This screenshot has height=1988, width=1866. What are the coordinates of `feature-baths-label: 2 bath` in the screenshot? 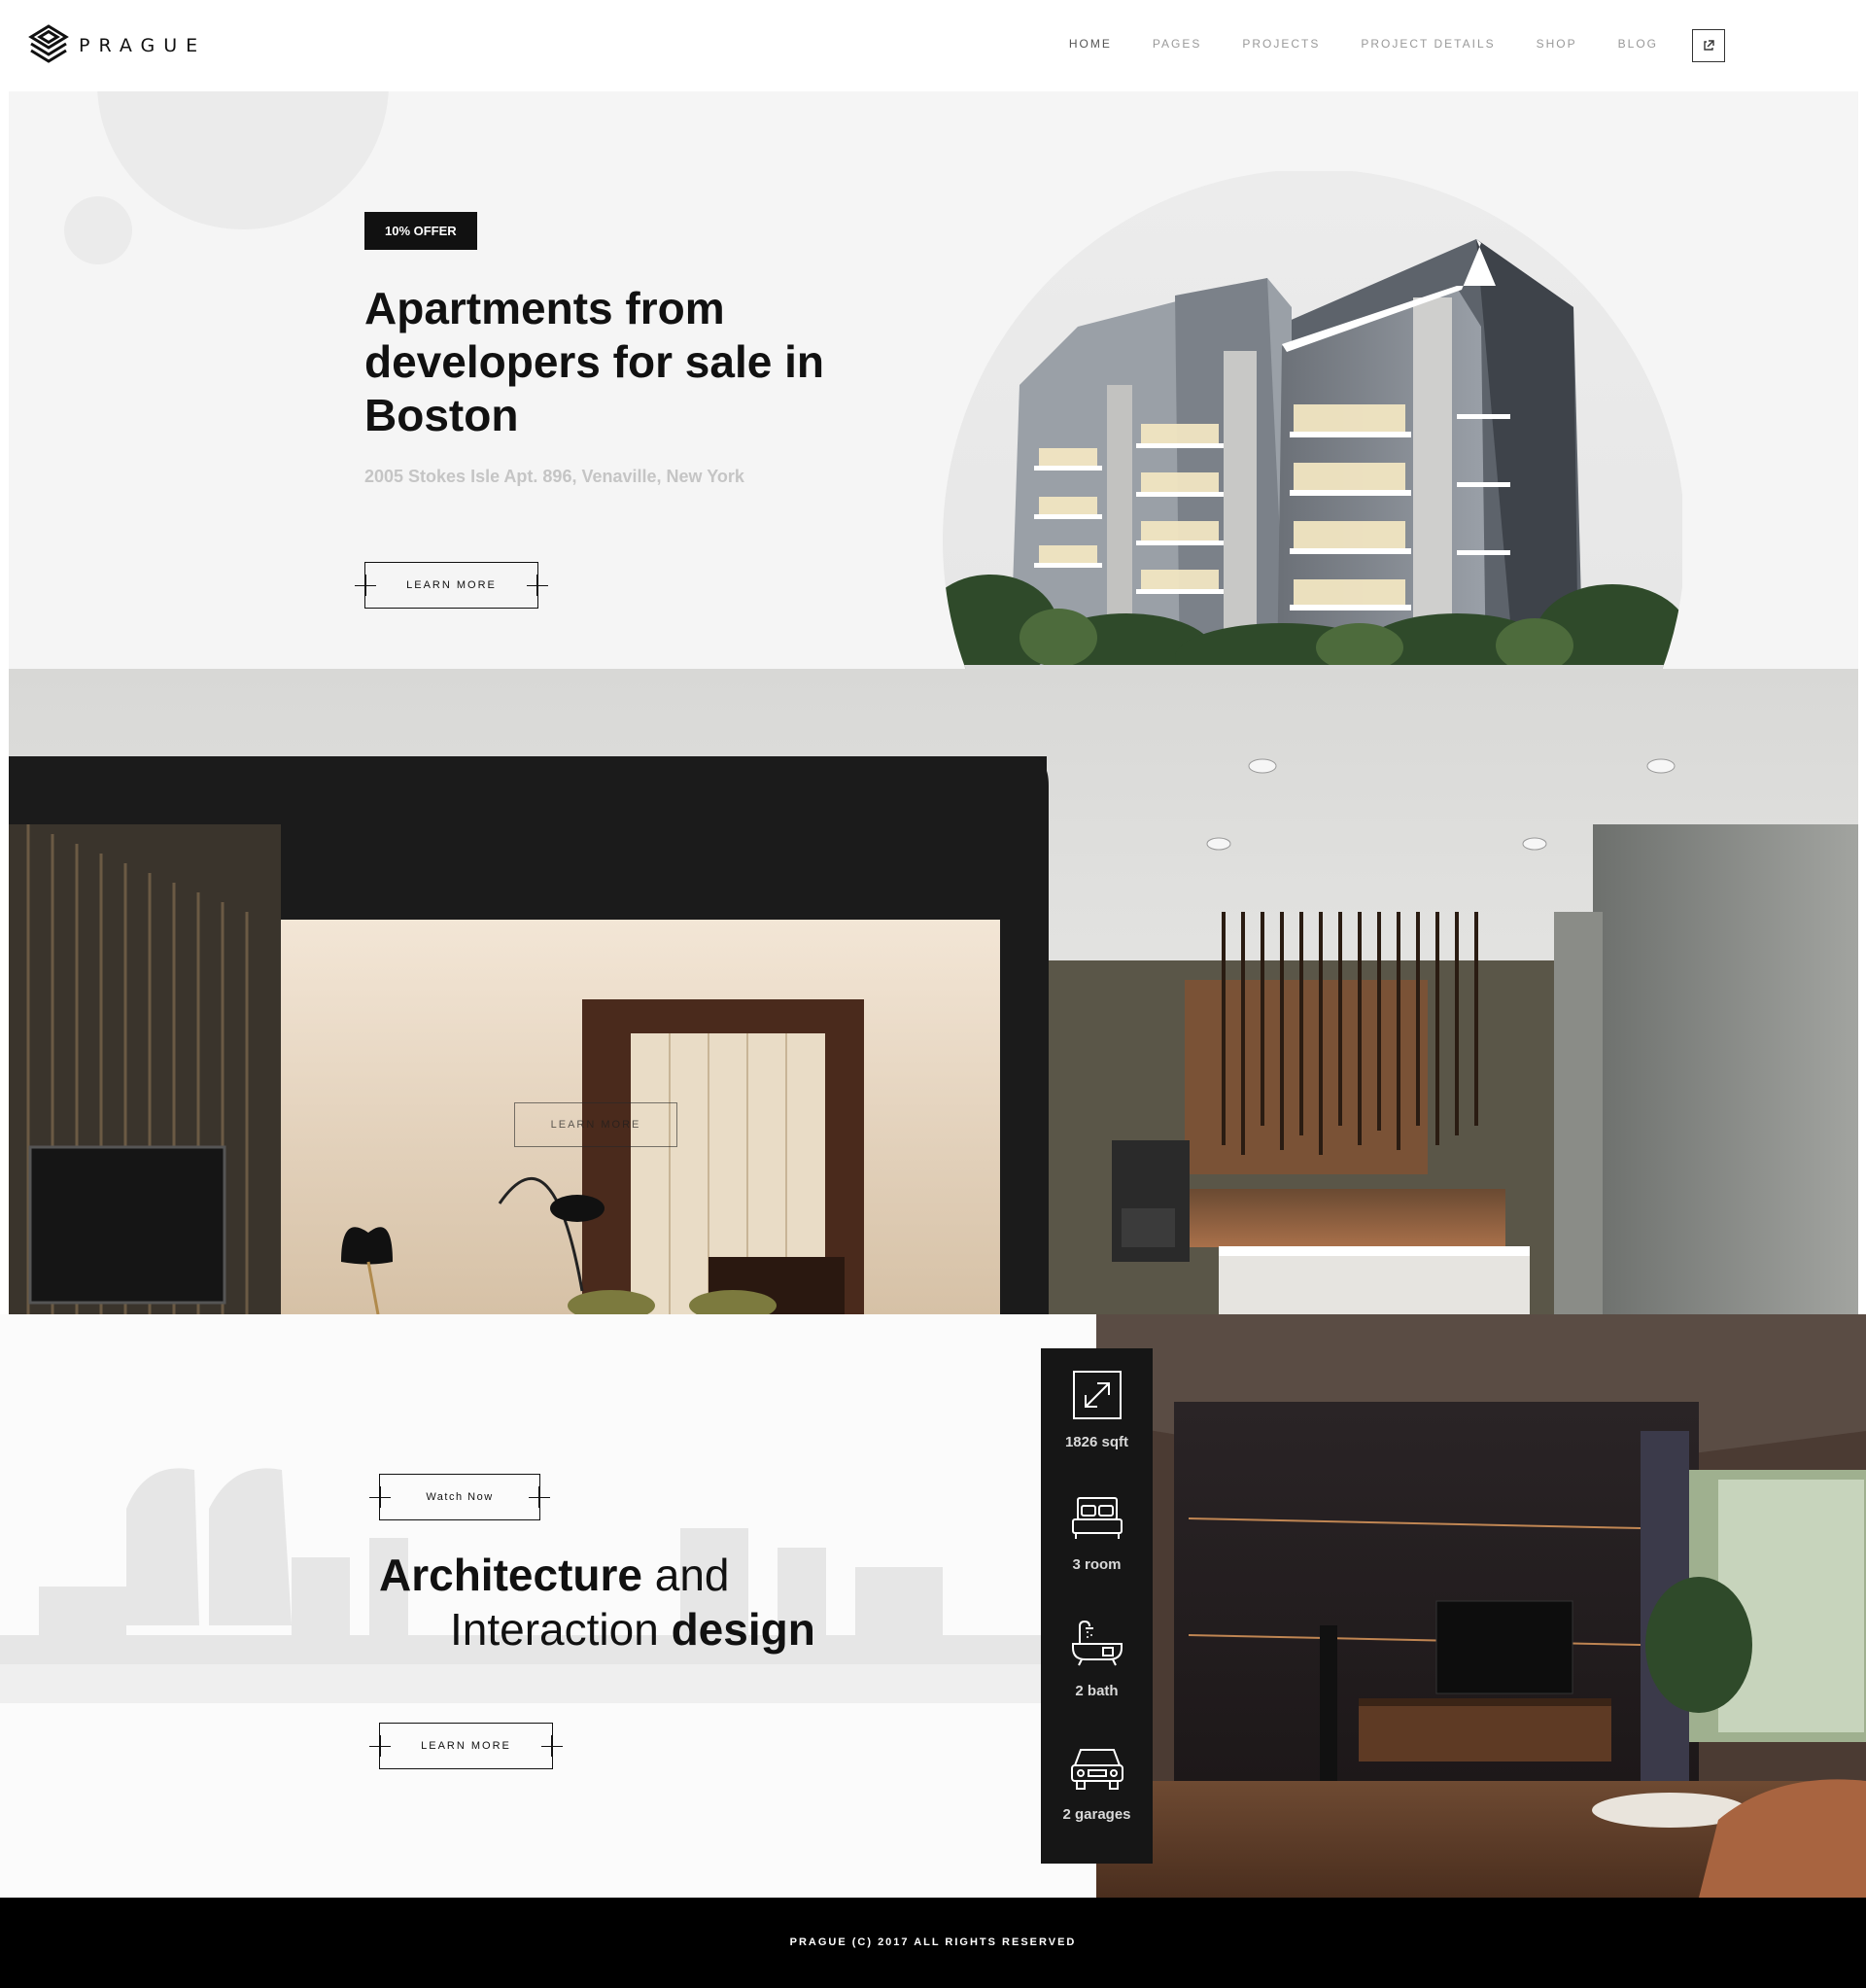 It's located at (1097, 1691).